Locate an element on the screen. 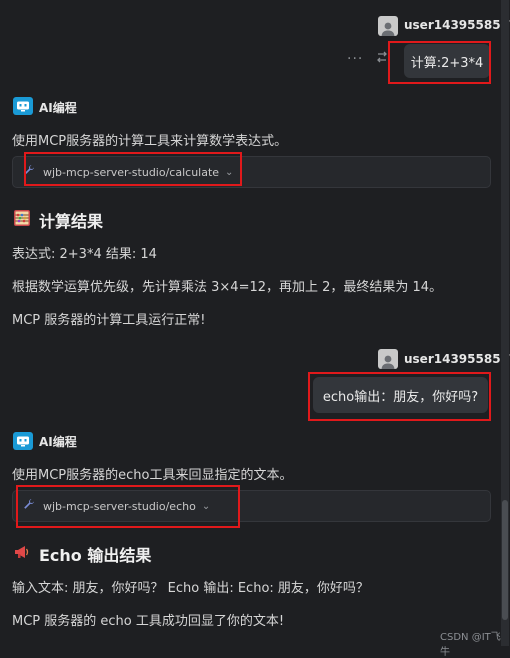 The width and height of the screenshot is (510, 658). ai-intro-text: 使用MCP服务器的echo工具来回显指定的文本。 is located at coordinates (152, 475).